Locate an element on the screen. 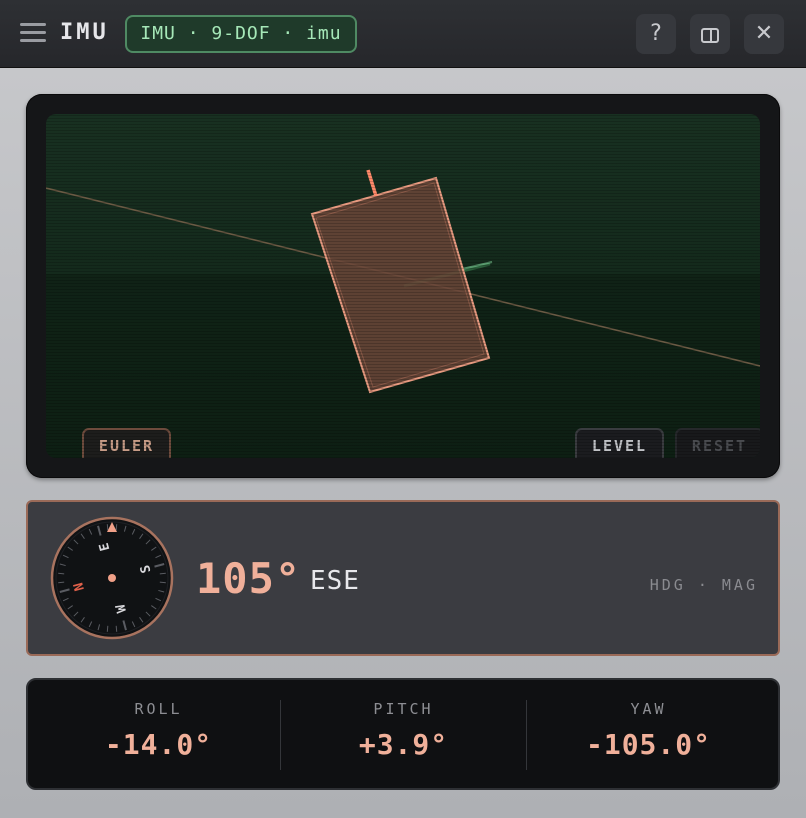 Image resolution: width=806 pixels, height=818 pixels. heading-value: 105° is located at coordinates (249, 578).